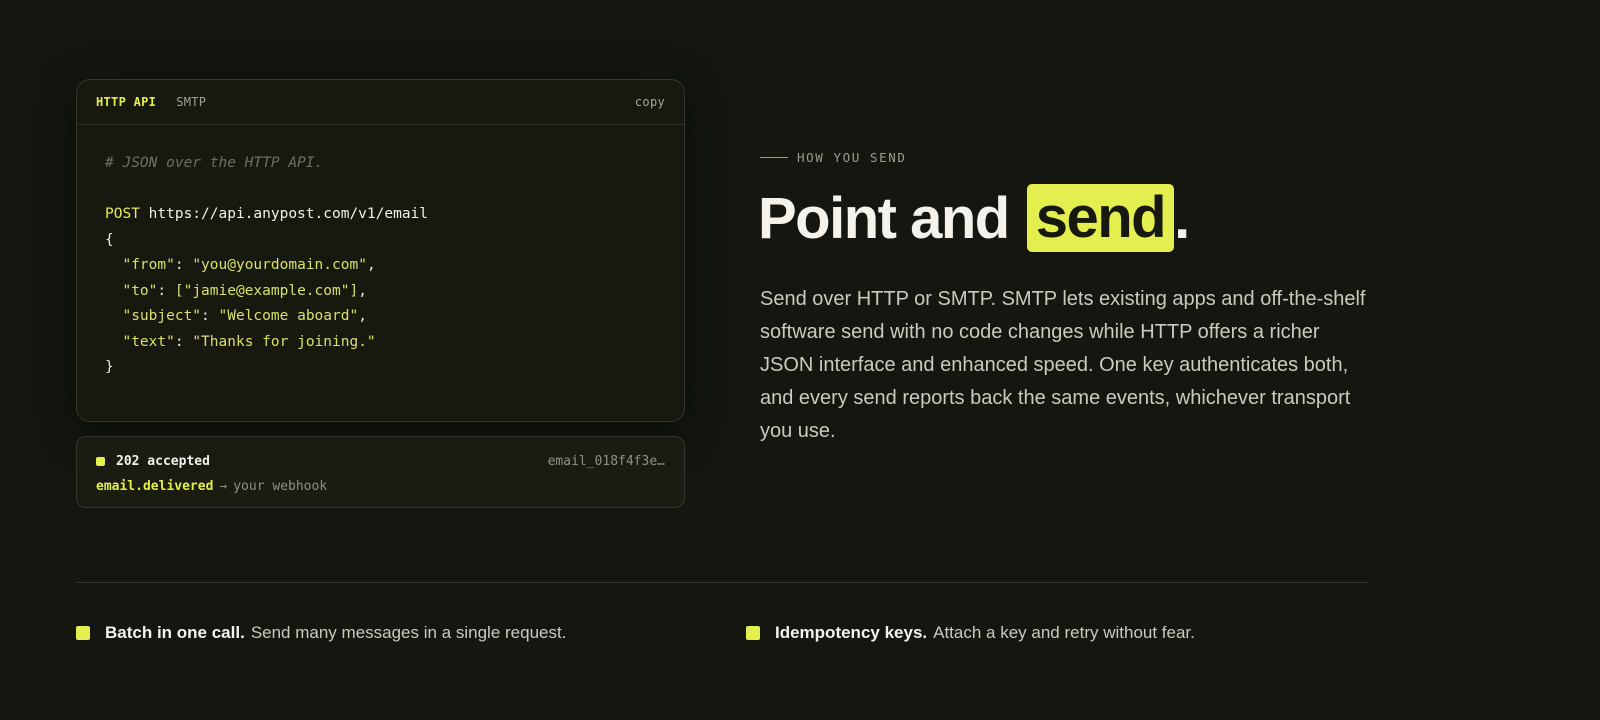 This screenshot has height=720, width=1600. I want to click on tab-smtp: SMTP, so click(191, 102).